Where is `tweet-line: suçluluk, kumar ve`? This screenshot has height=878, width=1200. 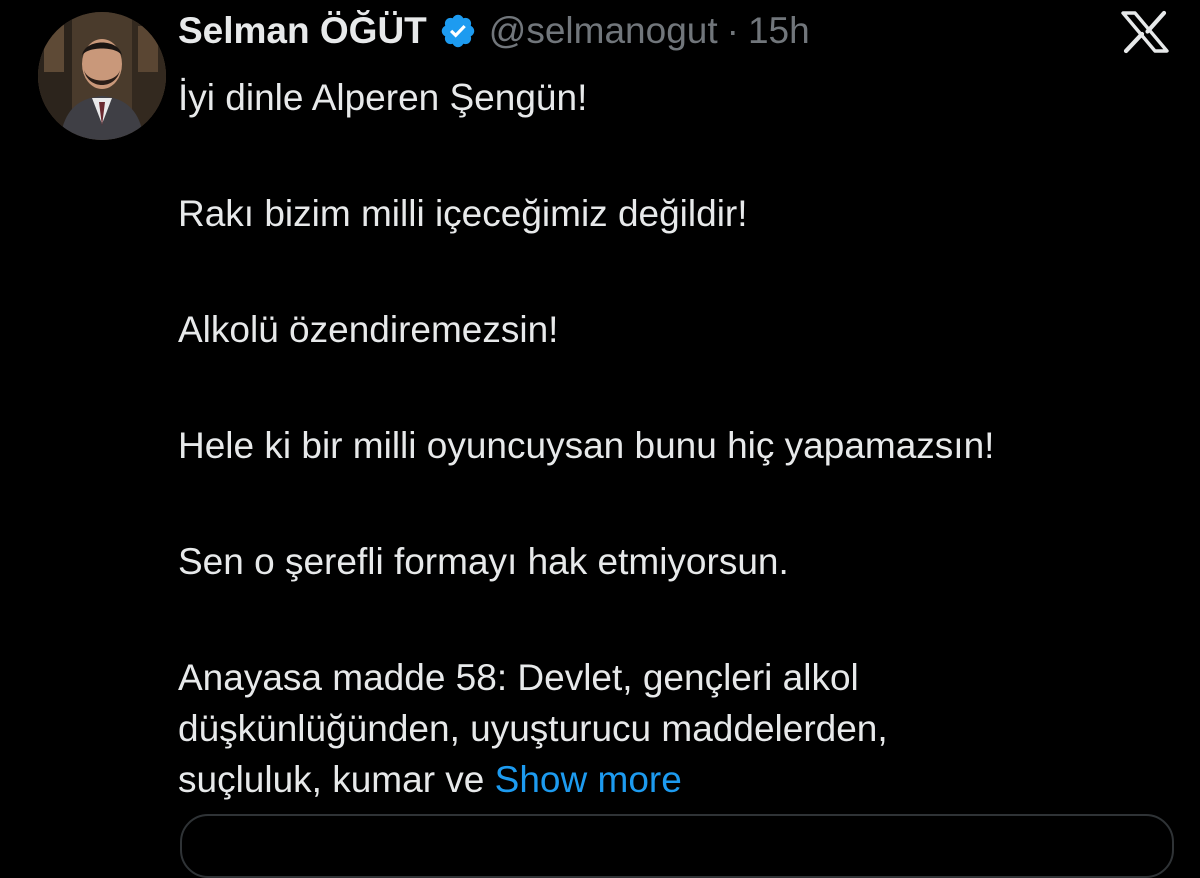 tweet-line: suçluluk, kumar ve is located at coordinates (331, 779).